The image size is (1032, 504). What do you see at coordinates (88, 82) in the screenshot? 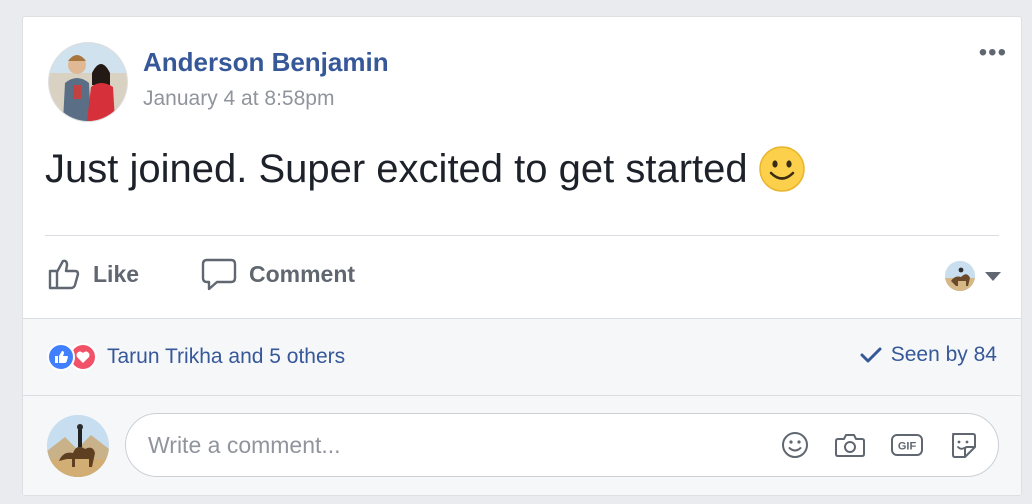
I see `author-avatar` at bounding box center [88, 82].